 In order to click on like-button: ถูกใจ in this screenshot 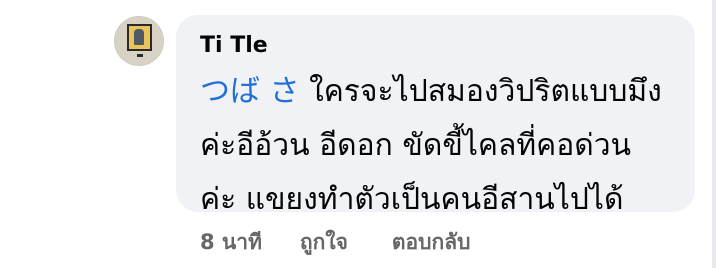, I will do `click(324, 242)`.